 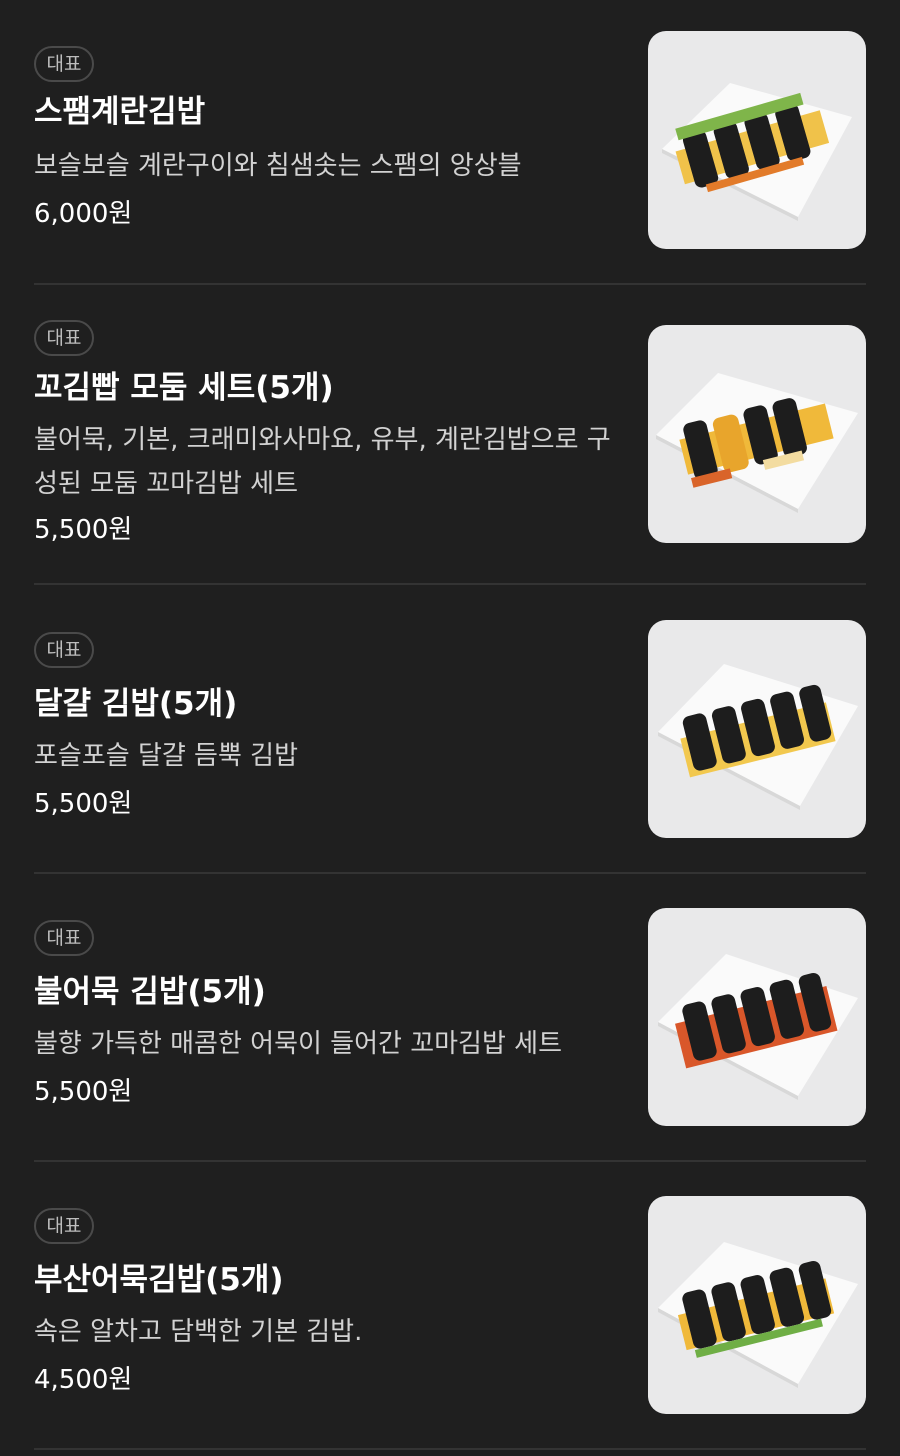 I want to click on menu-item-description: 보슬보슬 계란구이와 침샘솟는 스팸의 앙상블, so click(x=278, y=166).